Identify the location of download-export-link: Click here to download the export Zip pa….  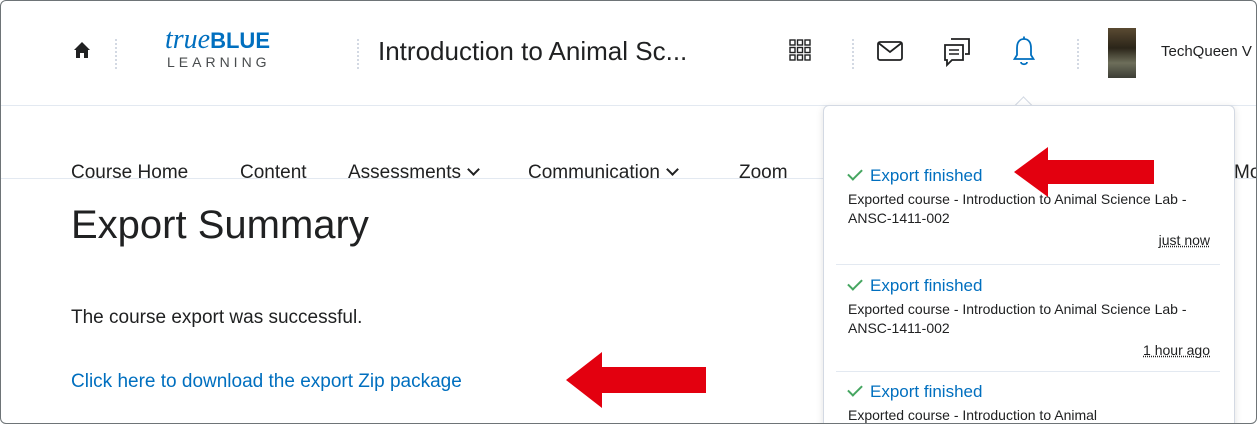
(266, 382).